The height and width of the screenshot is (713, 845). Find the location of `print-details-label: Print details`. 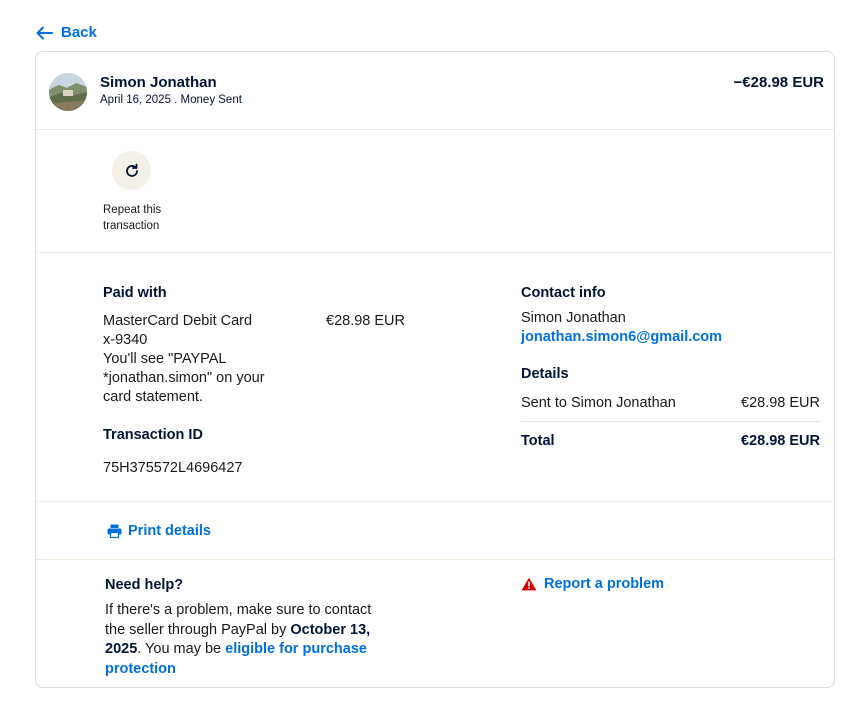

print-details-label: Print details is located at coordinates (169, 531).